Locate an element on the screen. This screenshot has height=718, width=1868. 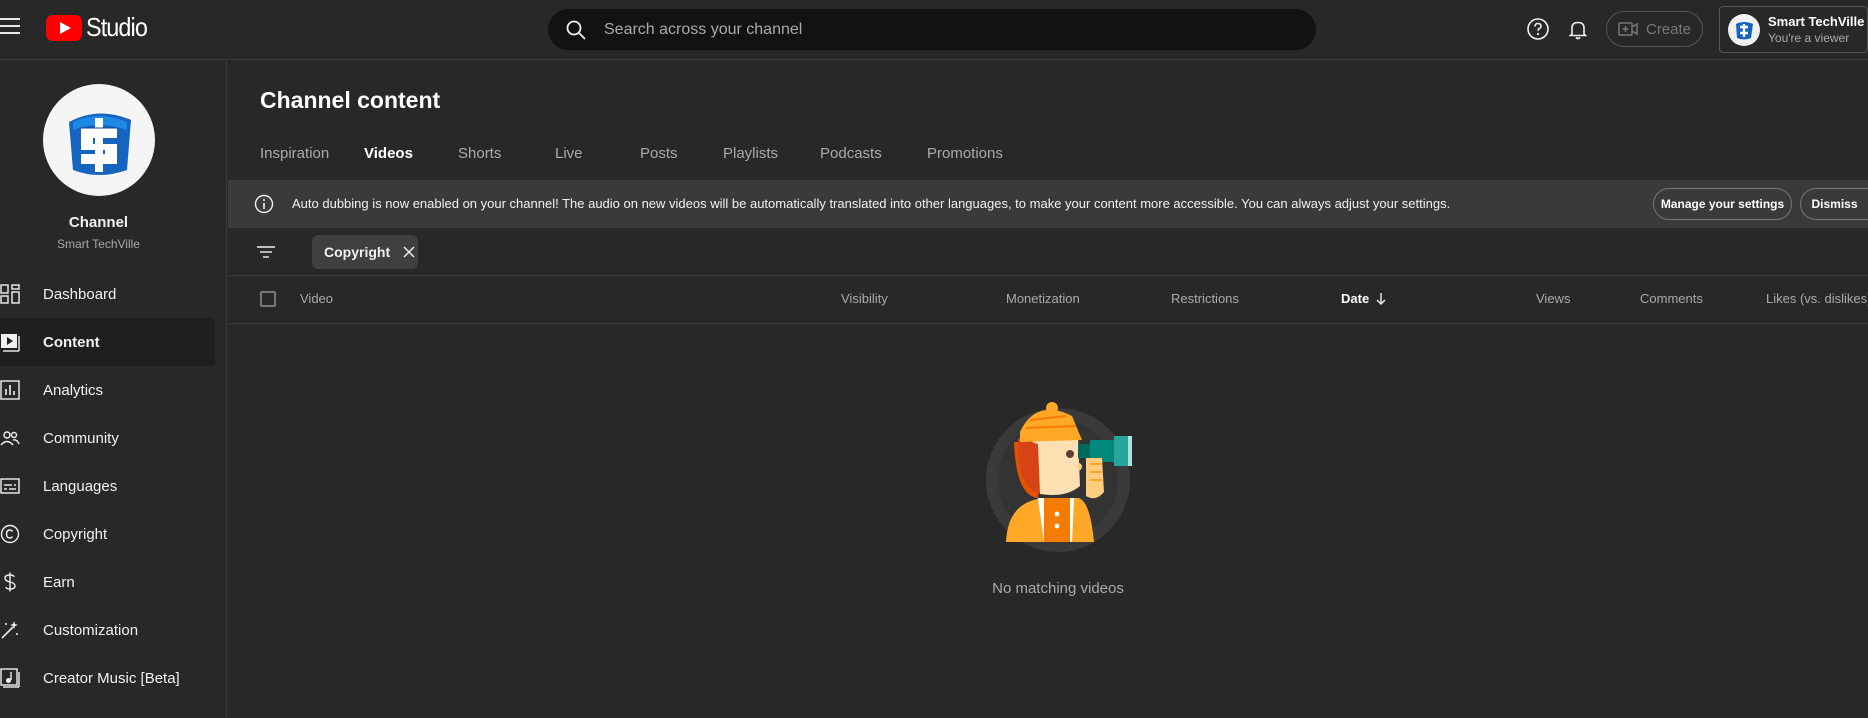
sidebar-item-label: Community is located at coordinates (81, 438).